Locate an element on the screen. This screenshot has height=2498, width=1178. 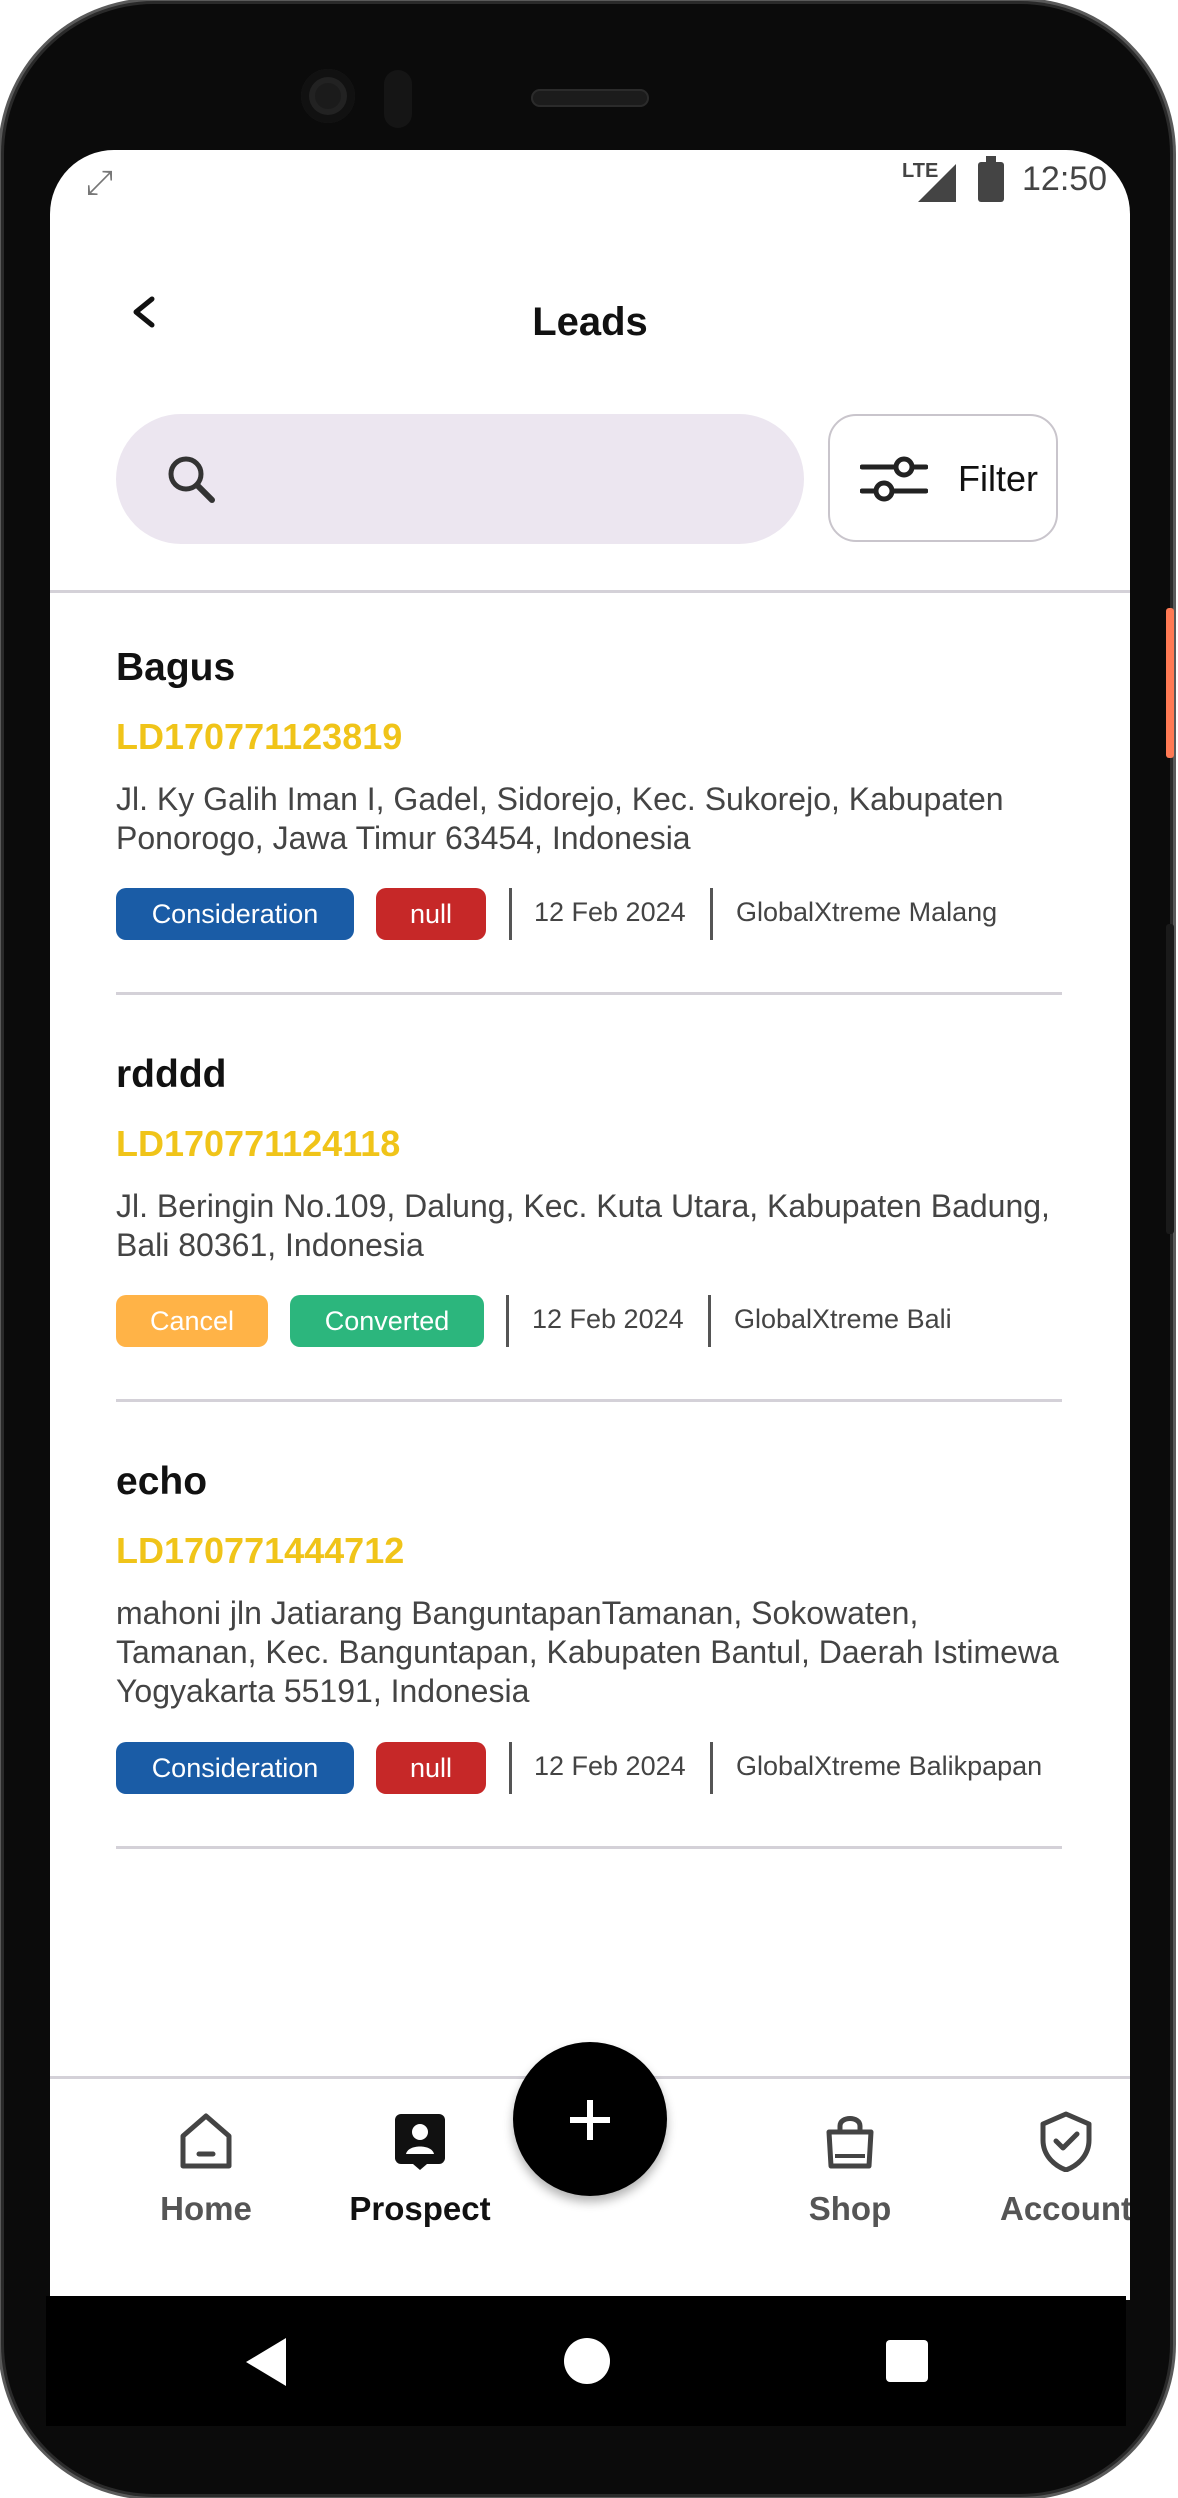
plus-icon-vertical is located at coordinates (590, 2120).